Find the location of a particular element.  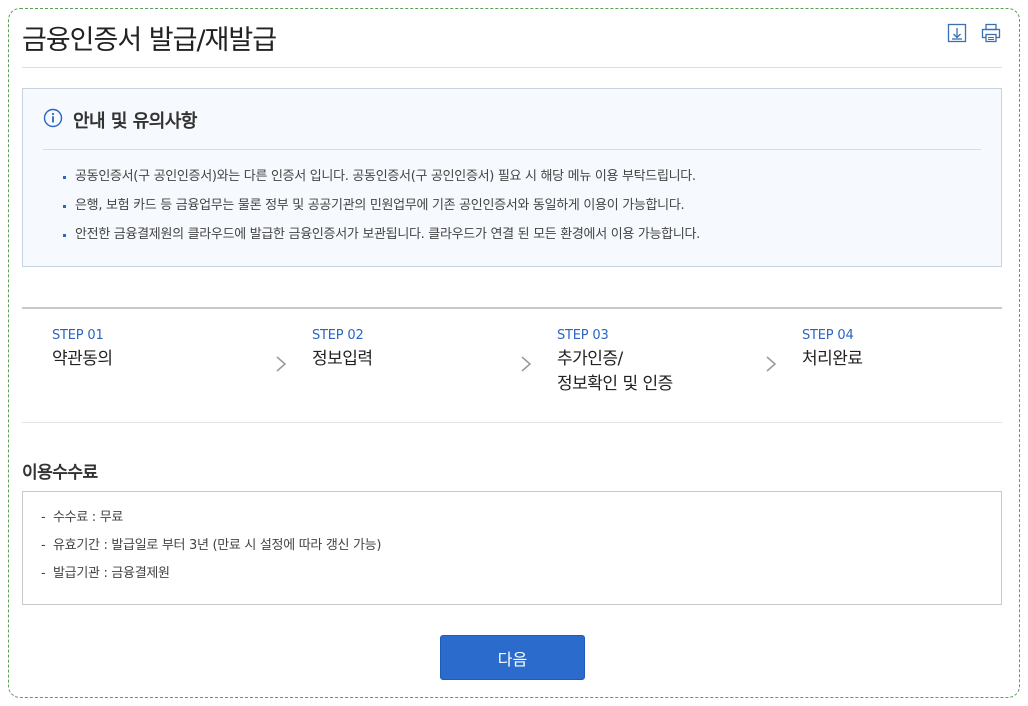

step-label: 정보입력 is located at coordinates (342, 359).